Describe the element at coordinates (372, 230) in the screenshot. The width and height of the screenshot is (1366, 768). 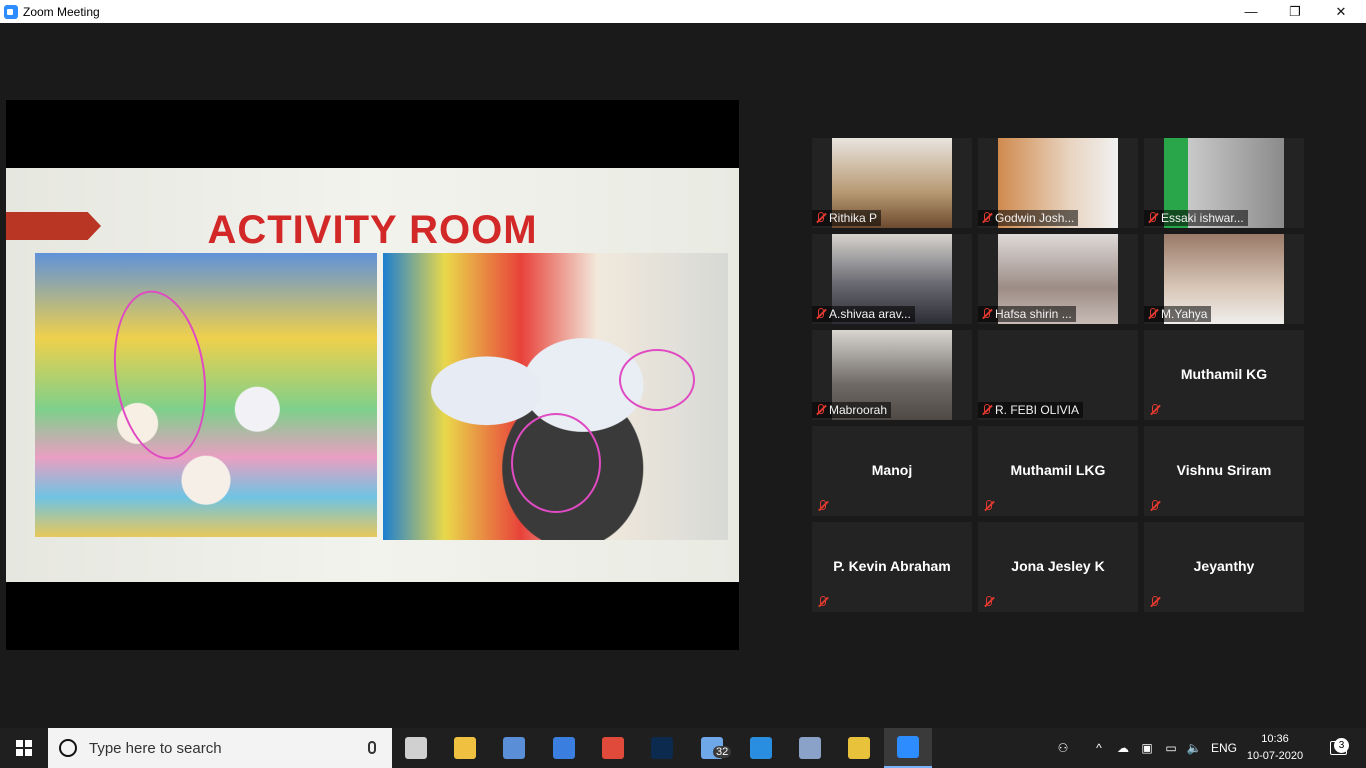
I see `slide-title: ACTIVITY ROOM` at that location.